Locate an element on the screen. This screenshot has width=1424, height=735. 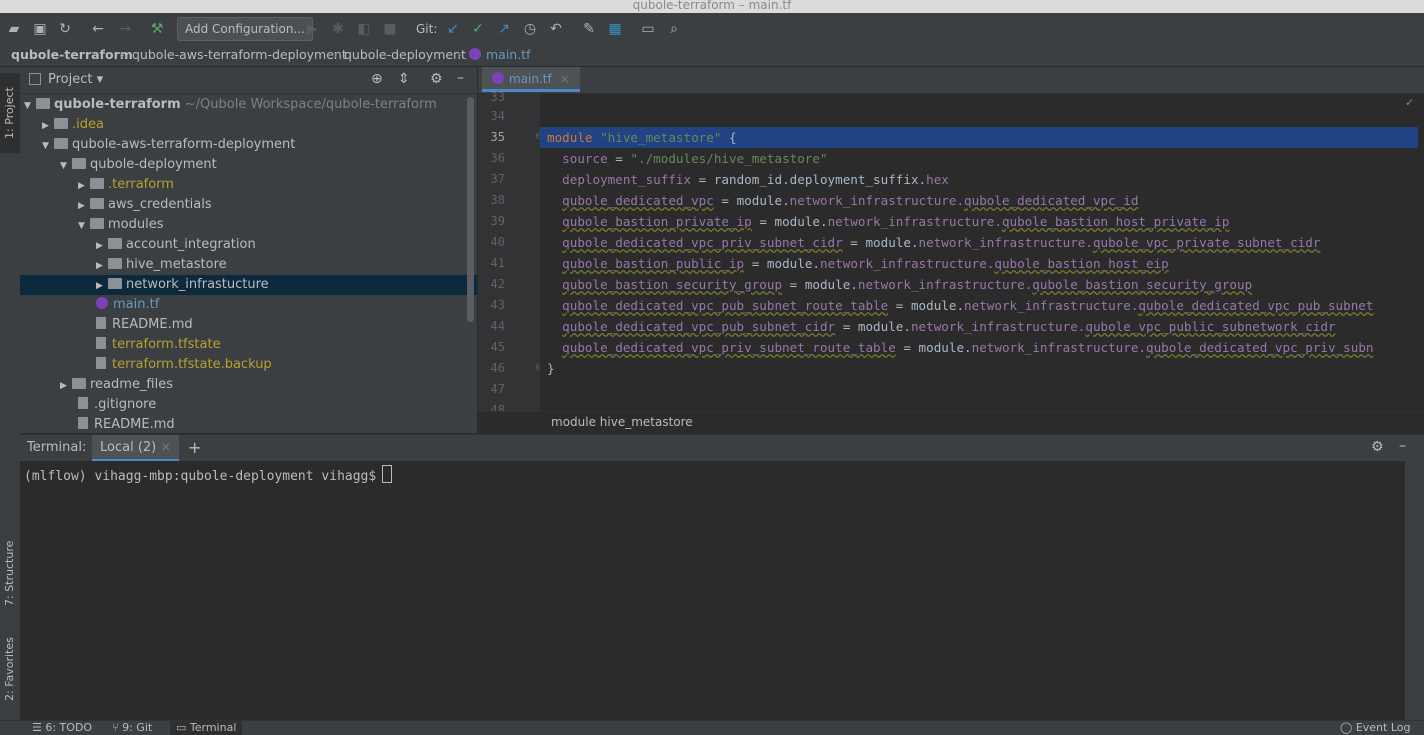
tree-item: ▶ hive_metastore is located at coordinates (248, 265).